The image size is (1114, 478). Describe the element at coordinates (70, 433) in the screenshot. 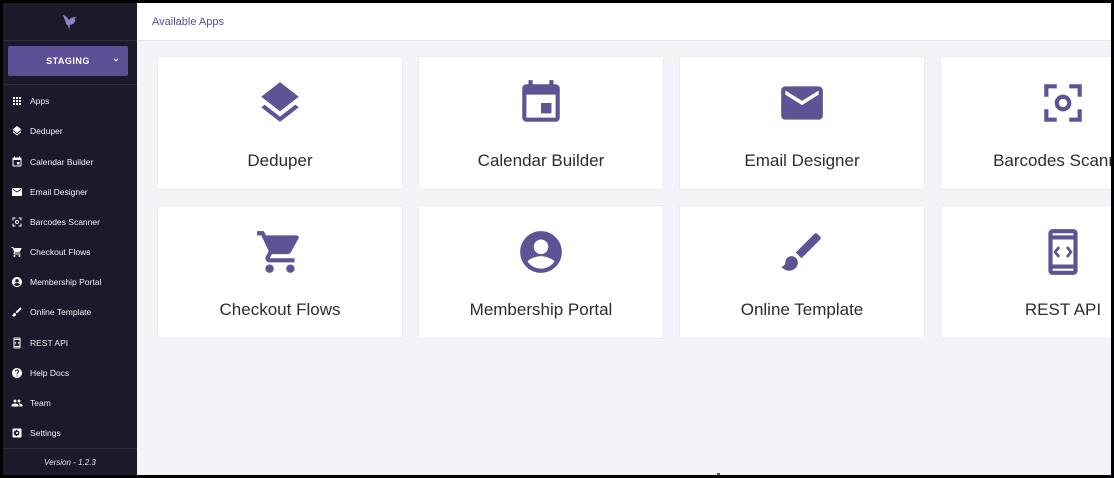

I see `sidebar-item-settings: Settings` at that location.